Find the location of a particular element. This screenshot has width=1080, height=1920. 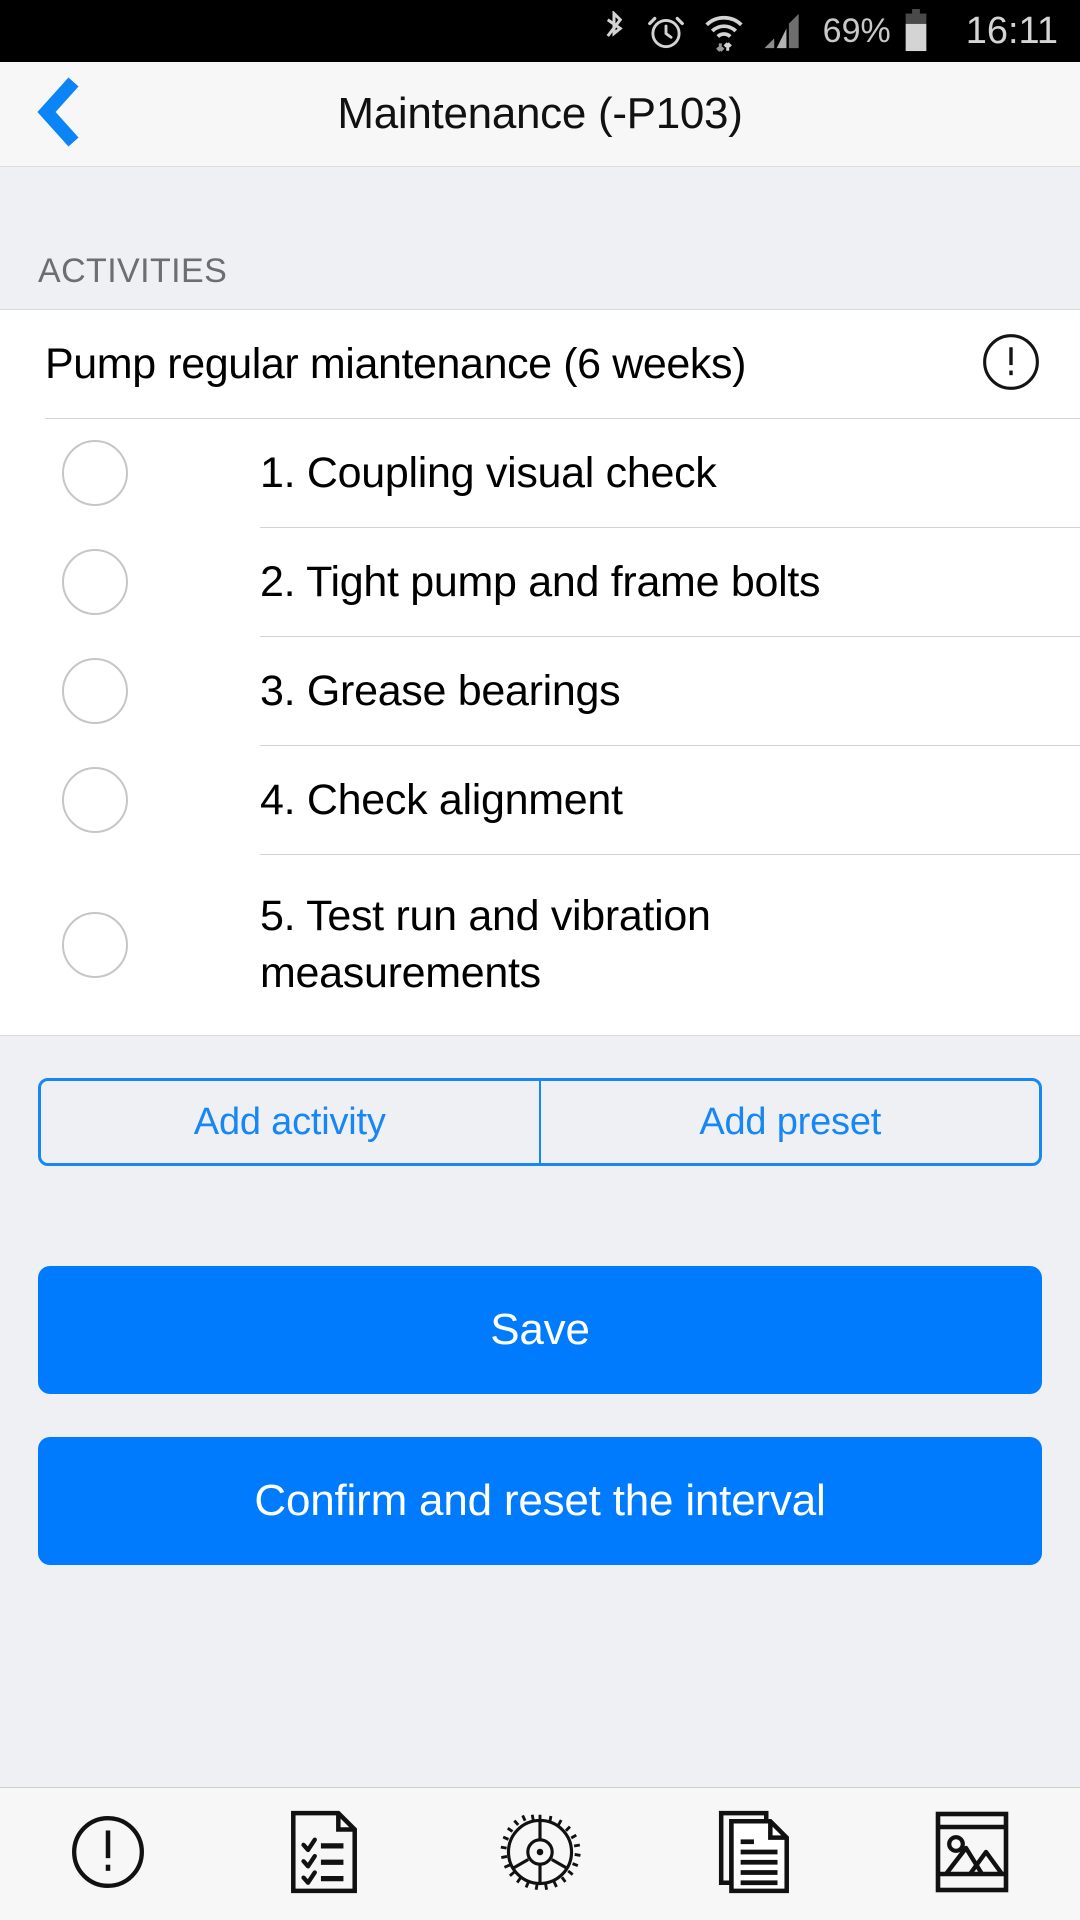

task-row: 1. Coupling visual check is located at coordinates (540, 473).